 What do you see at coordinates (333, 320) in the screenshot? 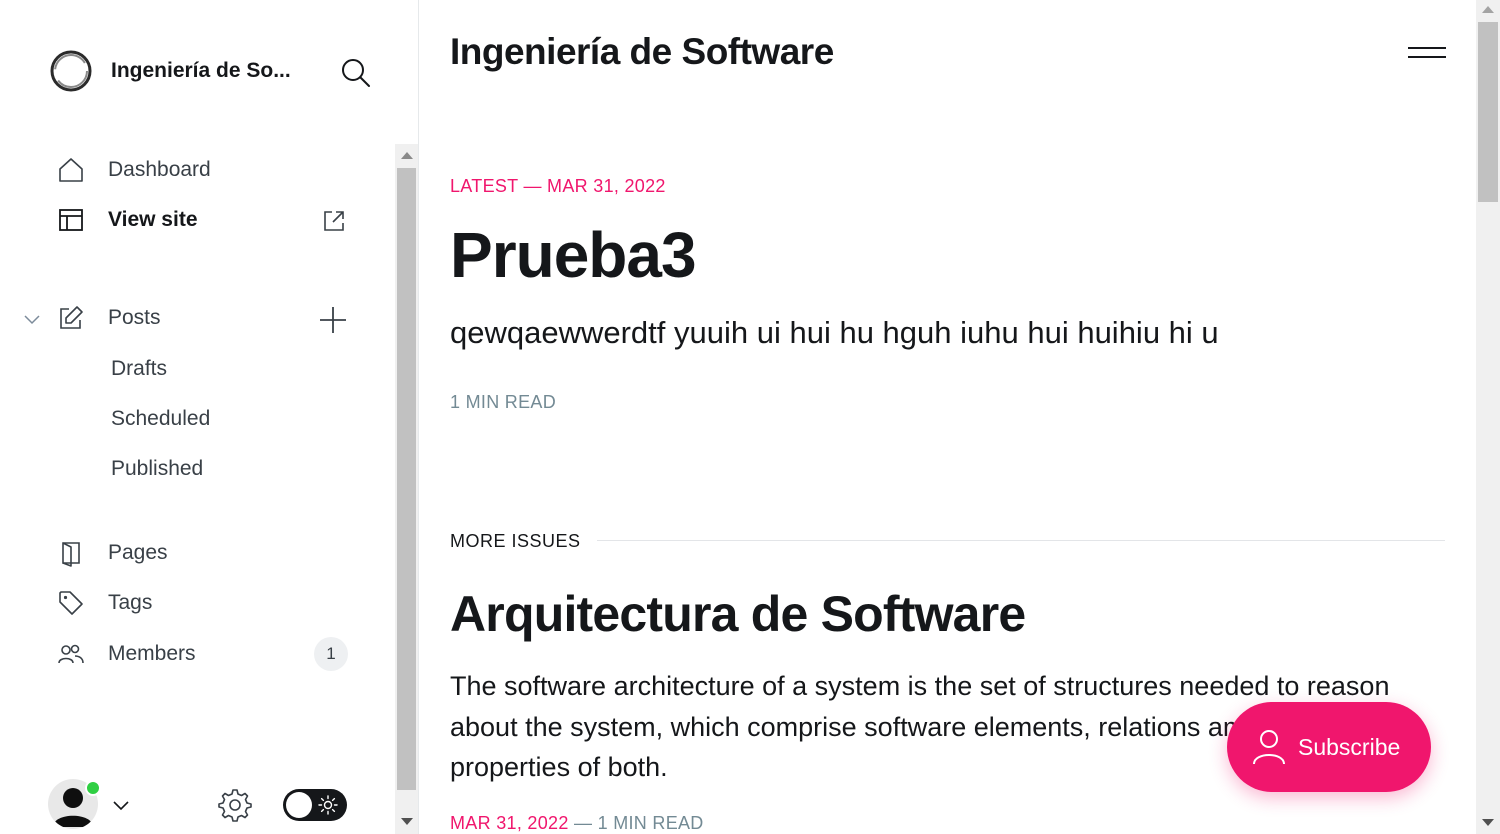
I see `plus-icon` at bounding box center [333, 320].